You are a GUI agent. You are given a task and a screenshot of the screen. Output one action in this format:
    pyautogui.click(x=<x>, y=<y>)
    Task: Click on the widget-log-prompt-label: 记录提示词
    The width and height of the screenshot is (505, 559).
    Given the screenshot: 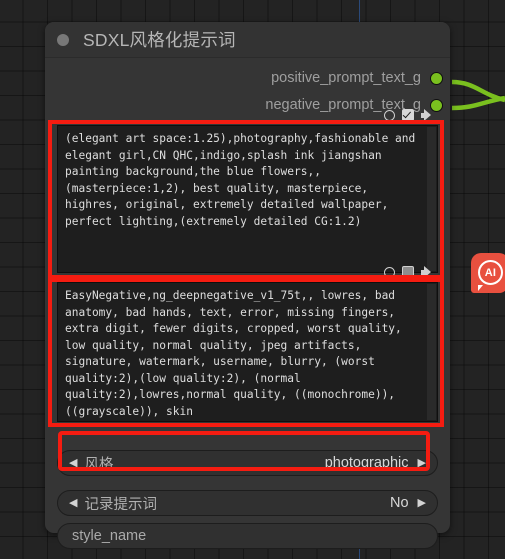 What is the action you would take?
    pyautogui.click(x=120, y=504)
    